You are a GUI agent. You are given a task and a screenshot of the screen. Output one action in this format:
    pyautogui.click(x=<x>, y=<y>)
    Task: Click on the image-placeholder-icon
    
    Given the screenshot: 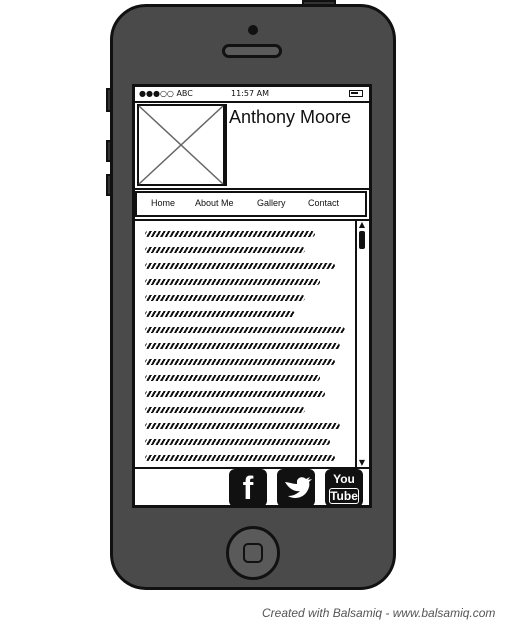 What is the action you would take?
    pyautogui.click(x=182, y=145)
    